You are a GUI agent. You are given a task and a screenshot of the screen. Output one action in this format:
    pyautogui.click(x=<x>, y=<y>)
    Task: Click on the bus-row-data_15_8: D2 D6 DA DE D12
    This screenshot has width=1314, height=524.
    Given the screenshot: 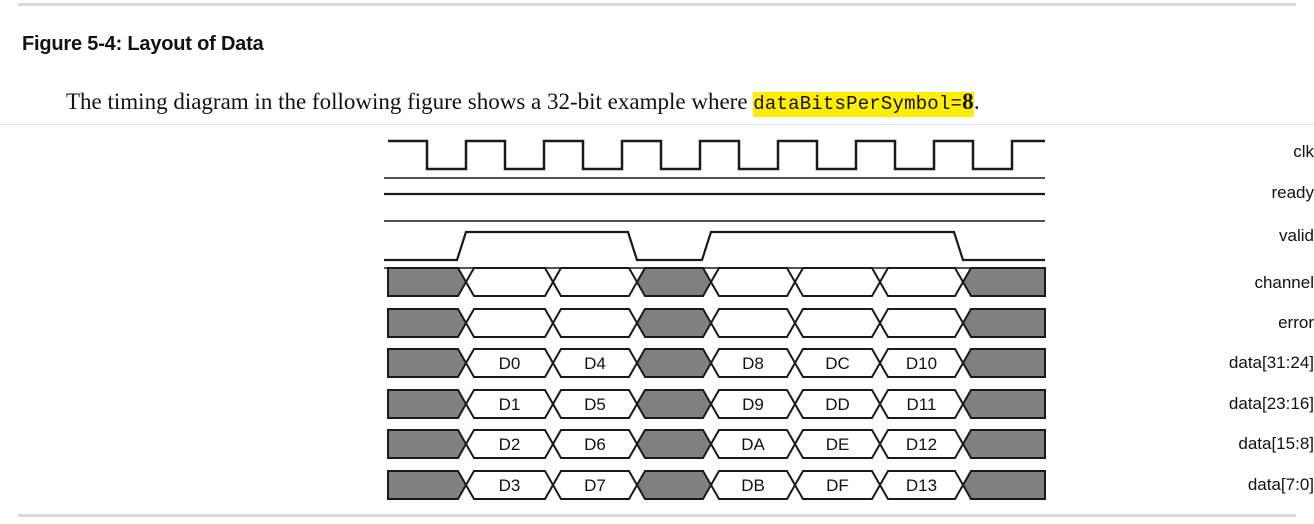 What is the action you would take?
    pyautogui.click(x=716, y=444)
    